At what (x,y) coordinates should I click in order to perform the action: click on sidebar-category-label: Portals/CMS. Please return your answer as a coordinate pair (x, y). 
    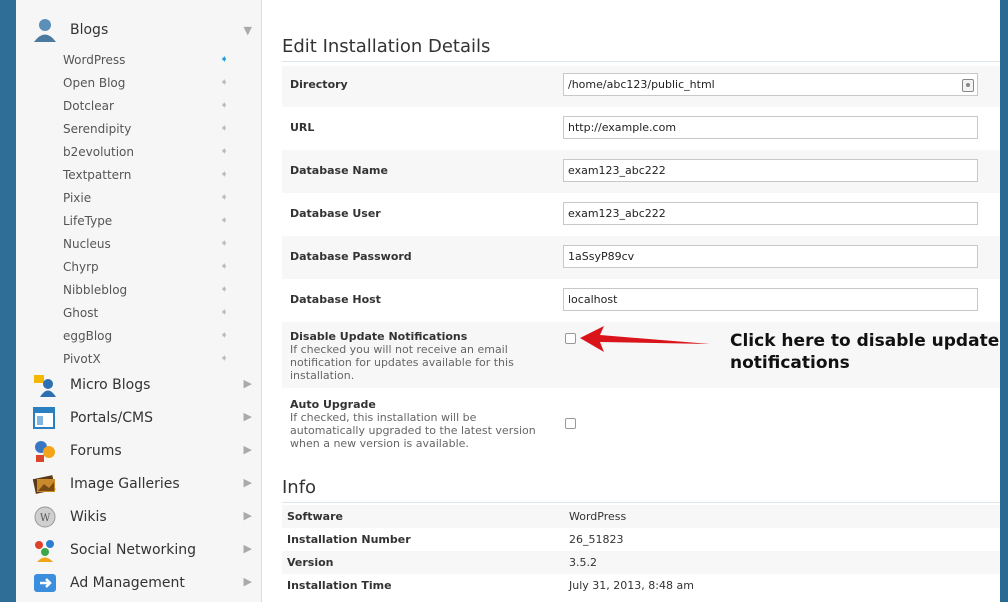
    Looking at the image, I should click on (111, 418).